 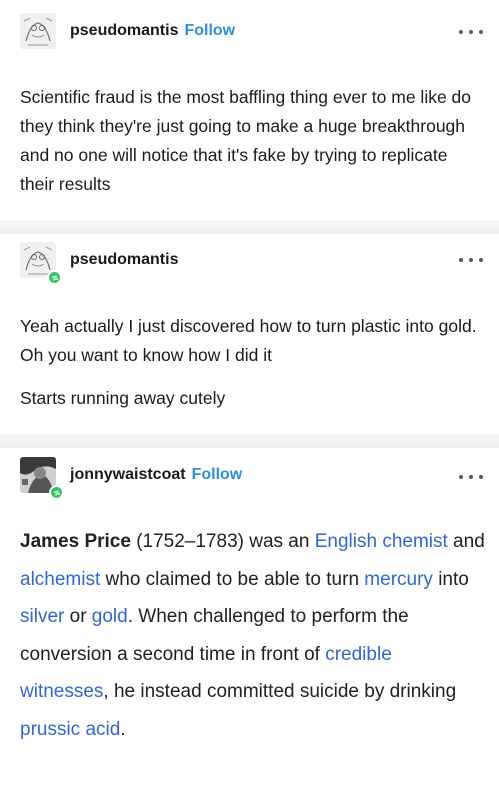 I want to click on wiki-text: ., so click(x=123, y=729).